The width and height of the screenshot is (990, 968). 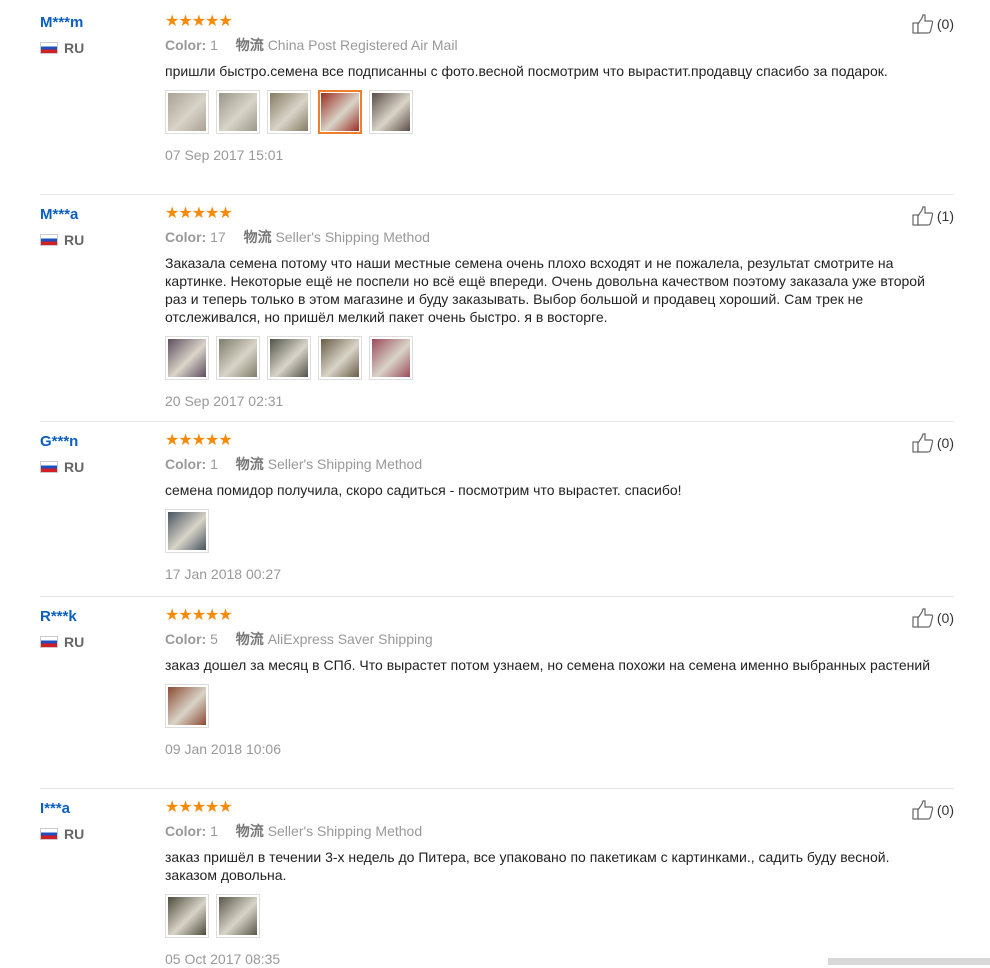 What do you see at coordinates (362, 45) in the screenshot?
I see `shipping-value: China Post Registered Air Mail` at bounding box center [362, 45].